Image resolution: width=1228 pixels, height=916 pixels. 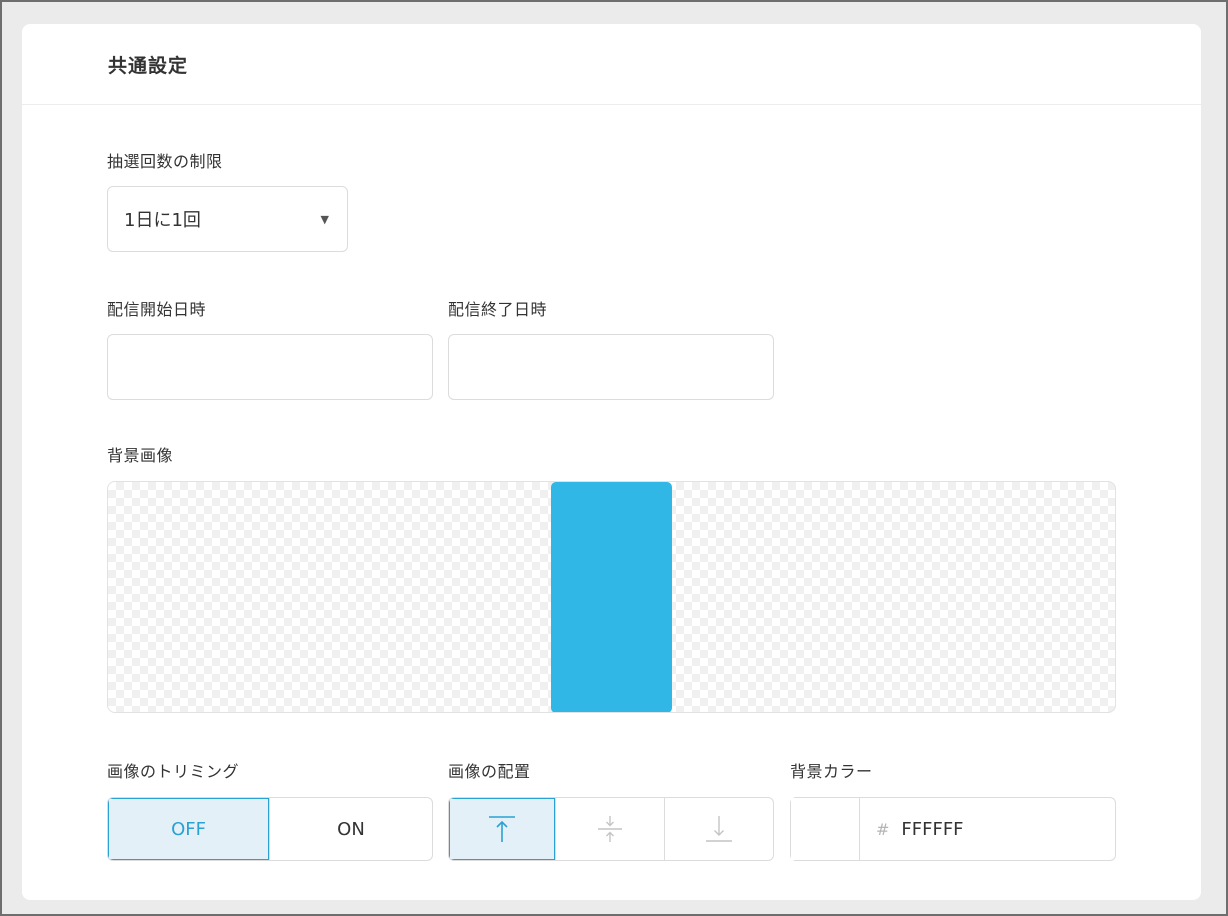 What do you see at coordinates (227, 219) in the screenshot?
I see `limit-select: 1日に1回 ▼` at bounding box center [227, 219].